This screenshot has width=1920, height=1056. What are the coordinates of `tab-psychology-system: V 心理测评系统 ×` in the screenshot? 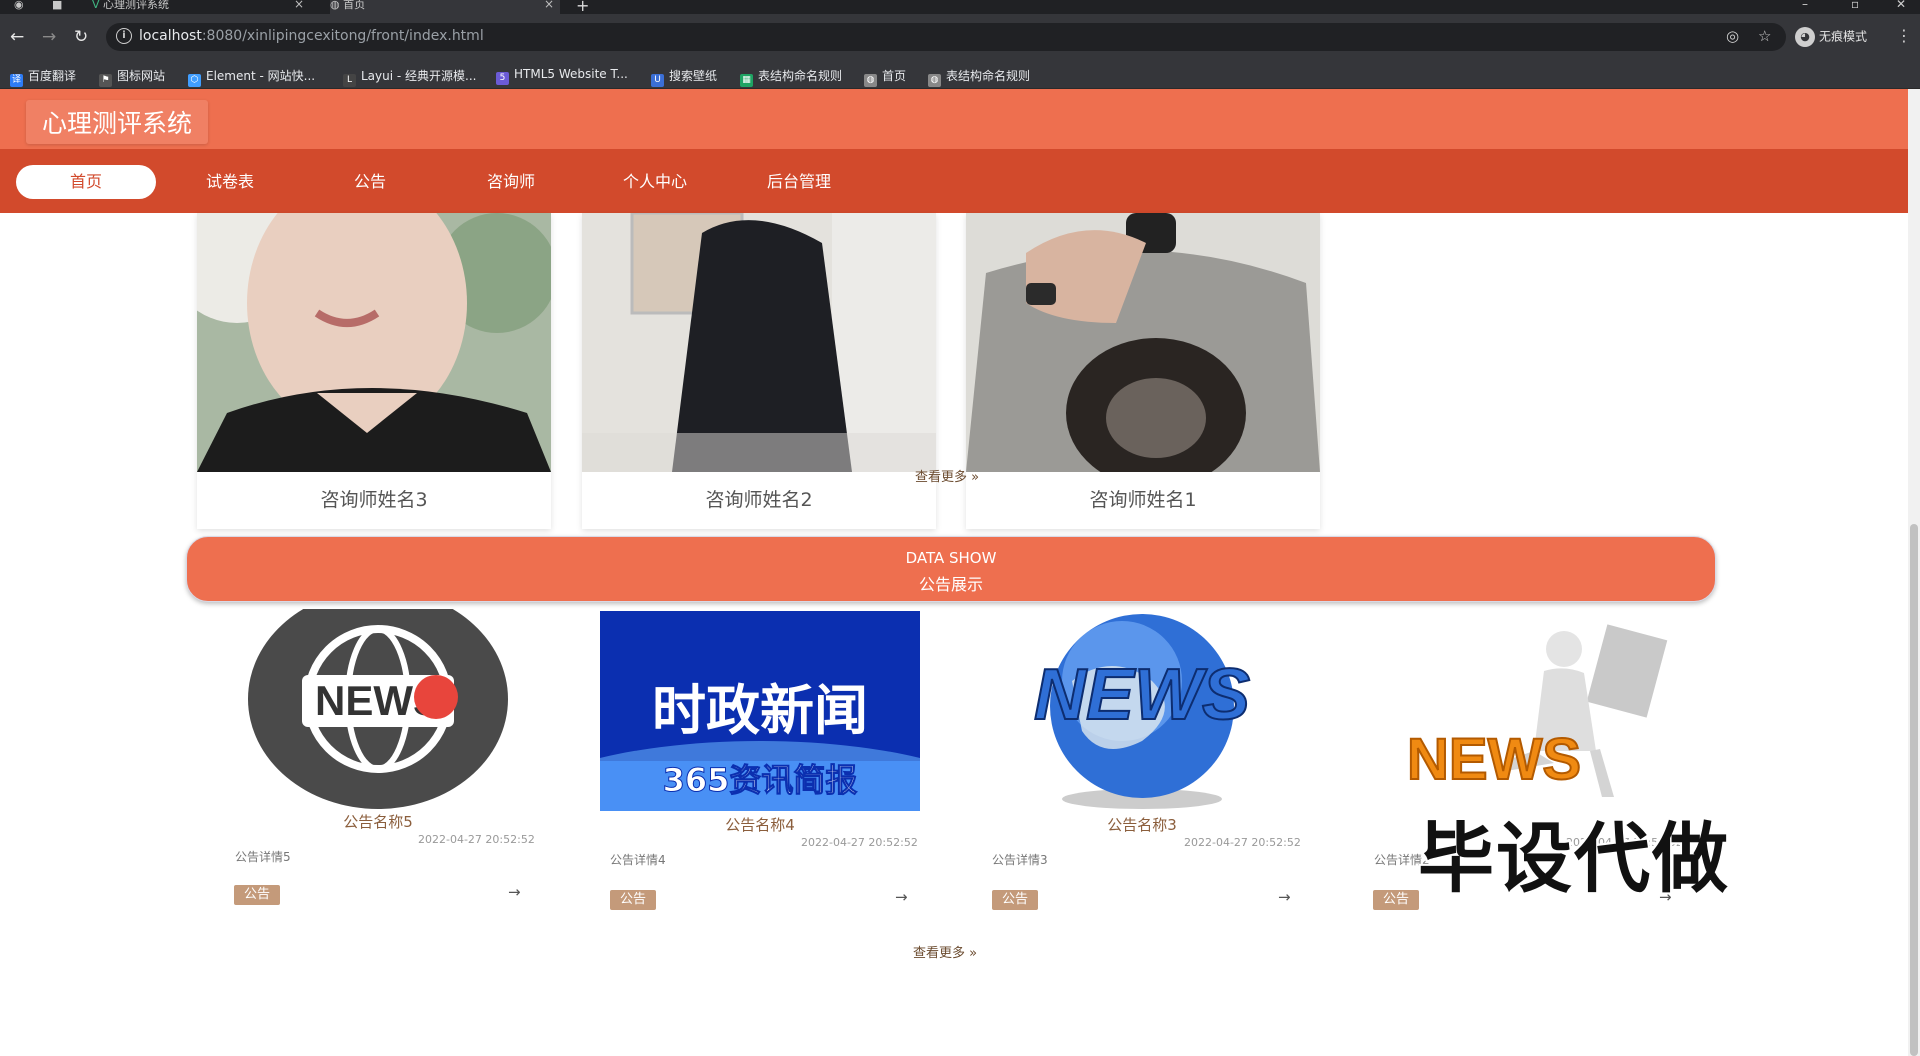 It's located at (201, 7).